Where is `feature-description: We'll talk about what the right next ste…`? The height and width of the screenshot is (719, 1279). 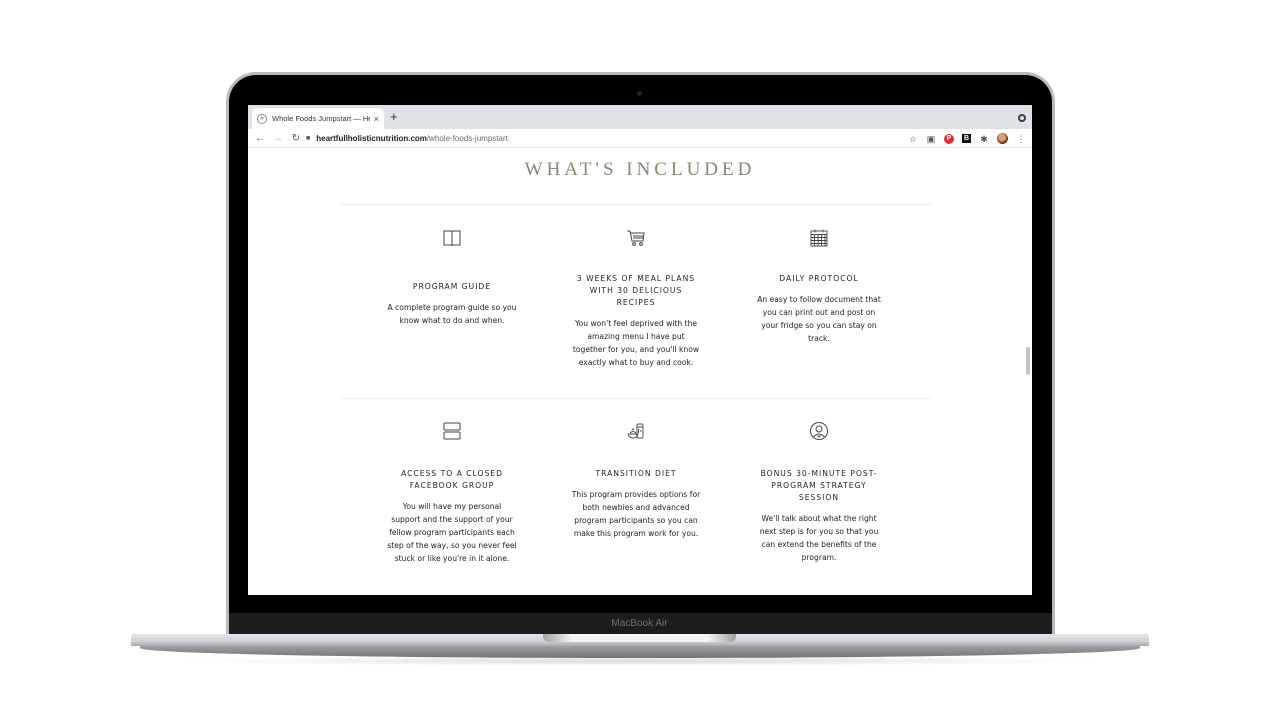
feature-description: We'll talk about what the right next ste… is located at coordinates (819, 538).